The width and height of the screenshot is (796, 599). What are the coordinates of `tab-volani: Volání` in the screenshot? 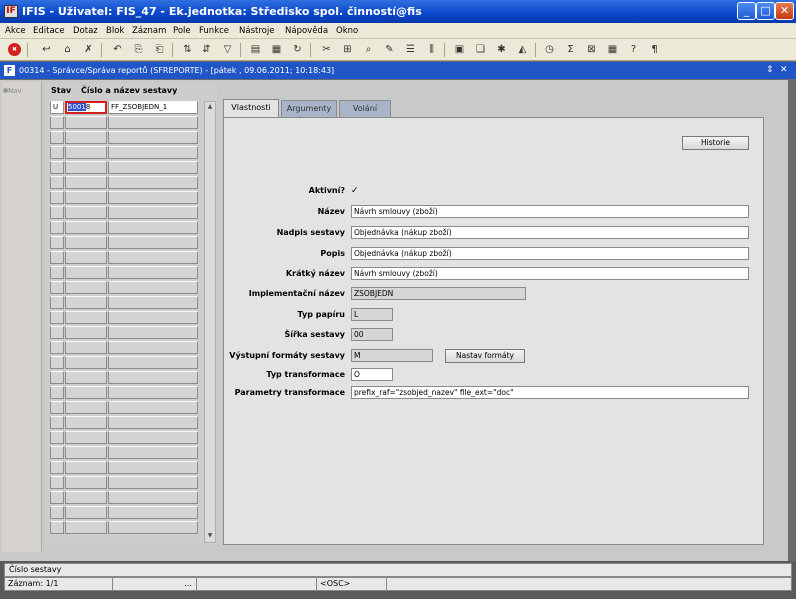 It's located at (365, 108).